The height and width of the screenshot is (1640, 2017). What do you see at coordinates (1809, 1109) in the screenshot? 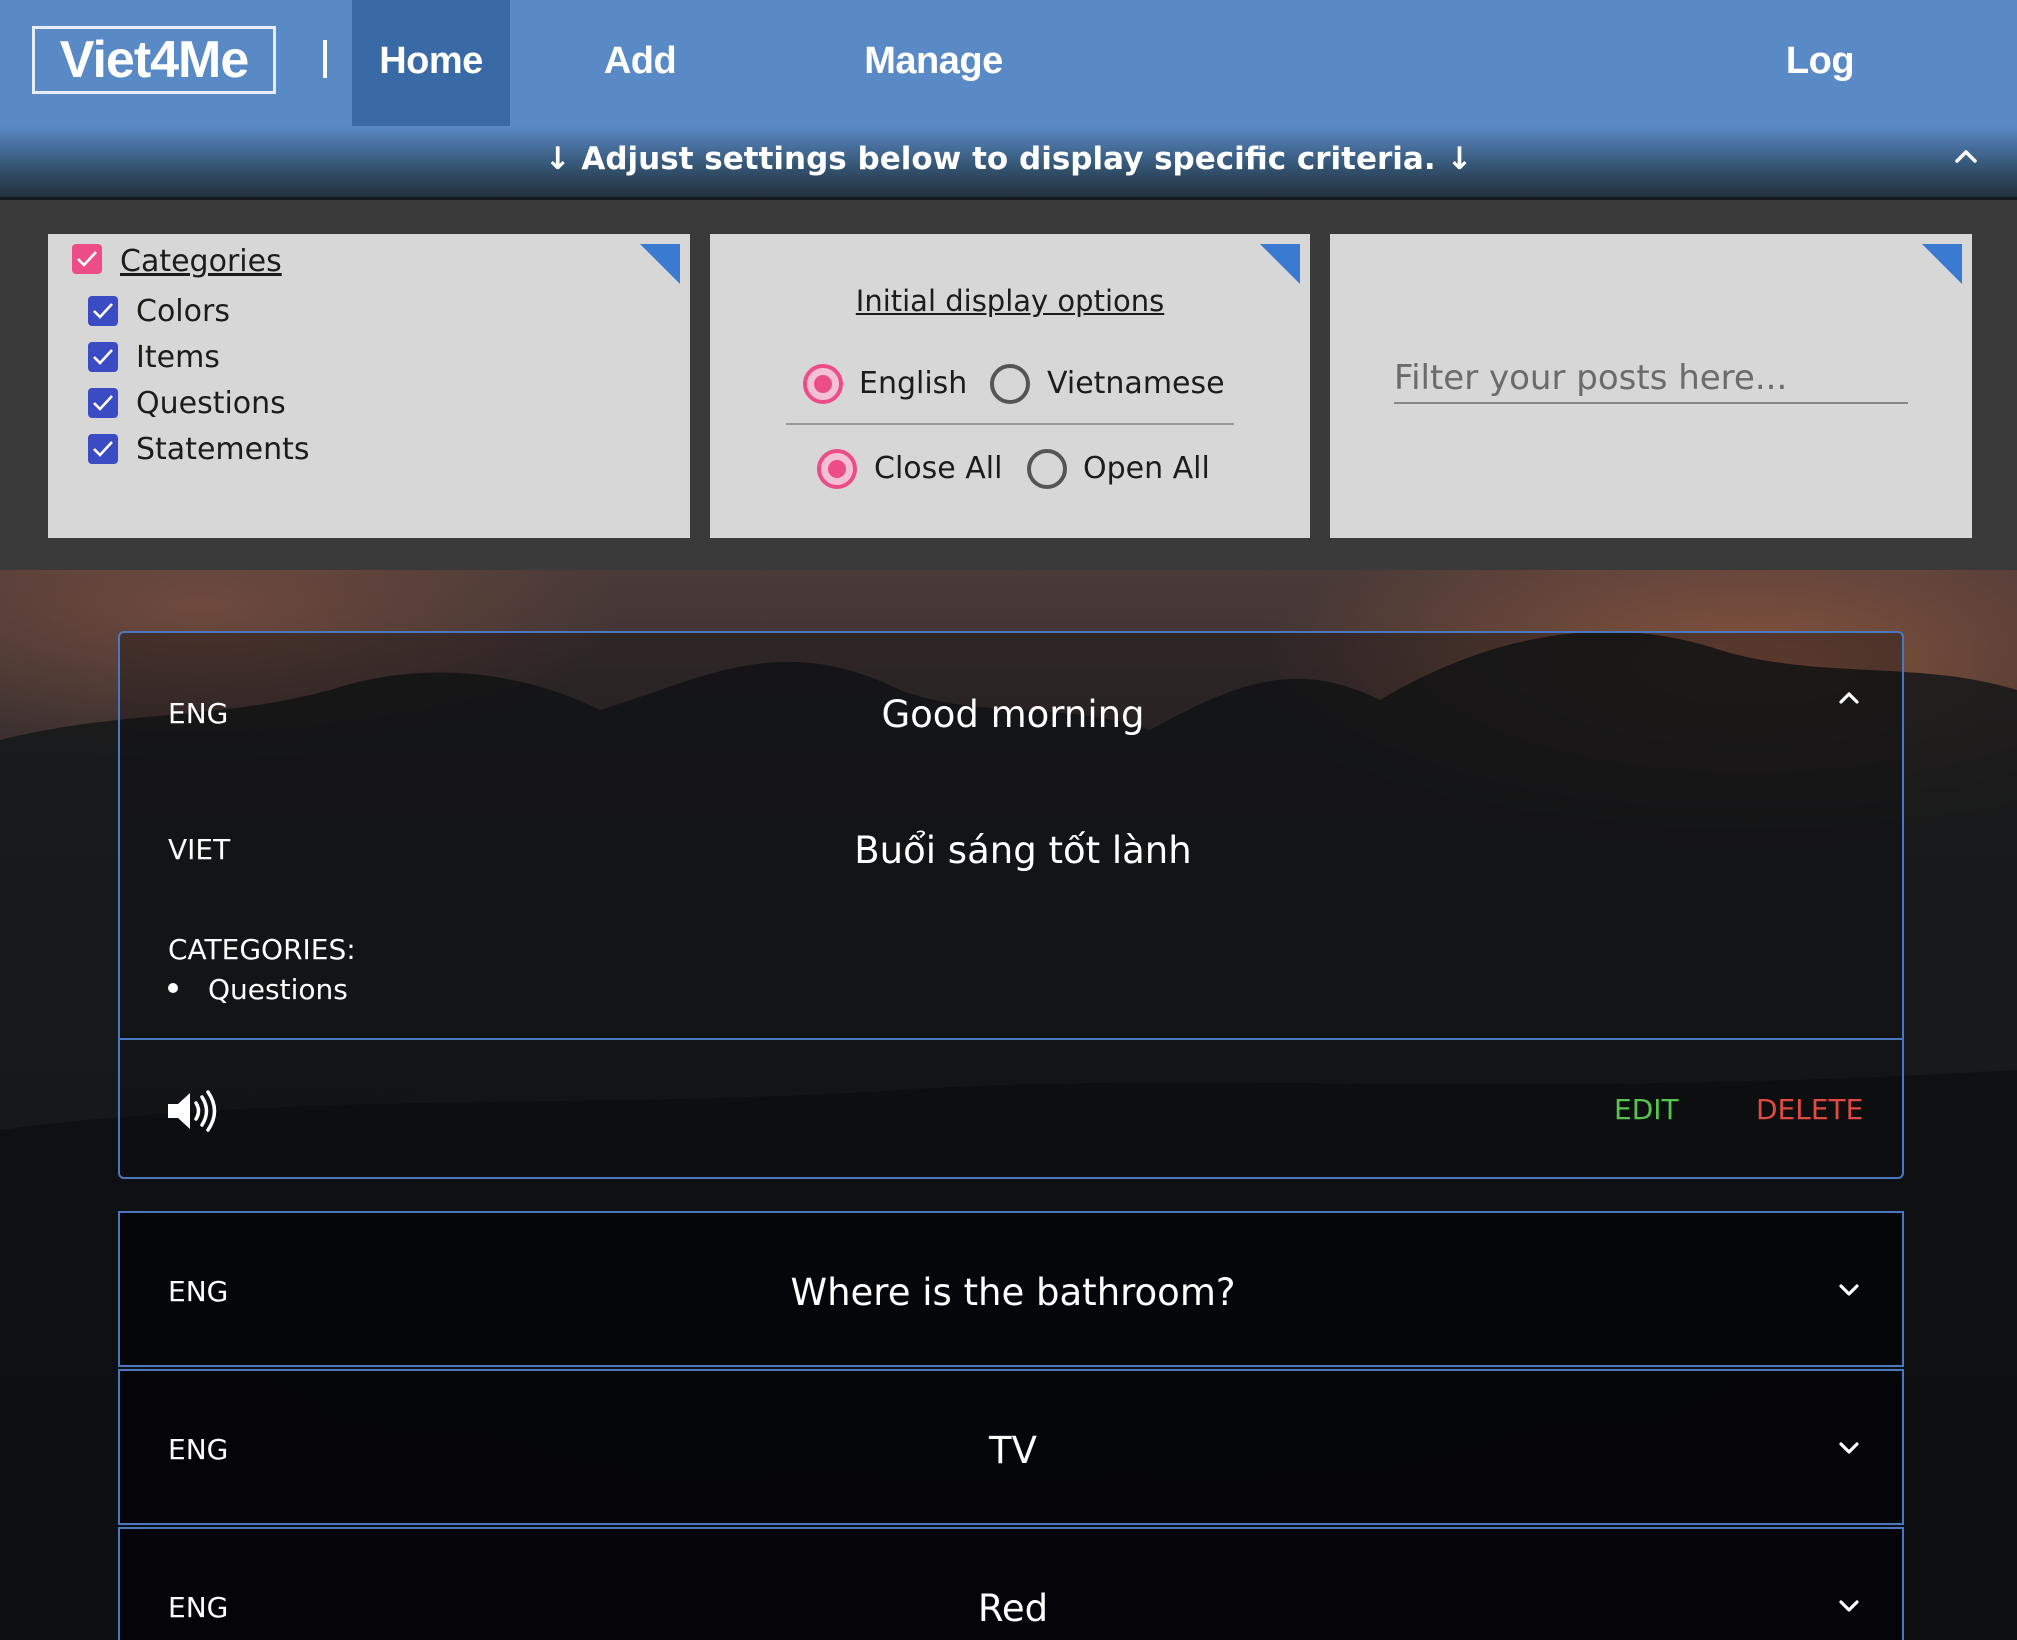
I see `delete-button: DELETE` at bounding box center [1809, 1109].